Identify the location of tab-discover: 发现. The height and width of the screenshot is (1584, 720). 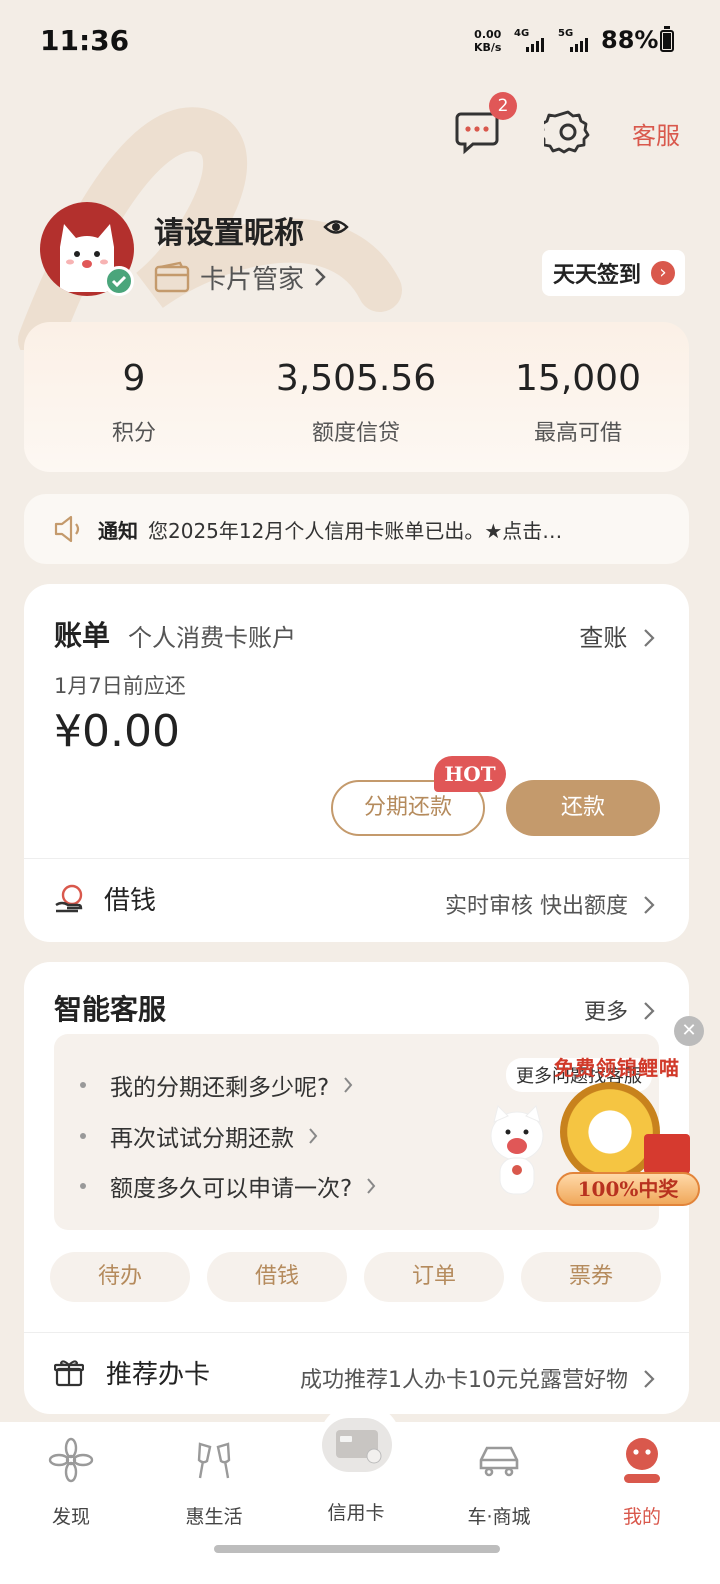
(71, 1482).